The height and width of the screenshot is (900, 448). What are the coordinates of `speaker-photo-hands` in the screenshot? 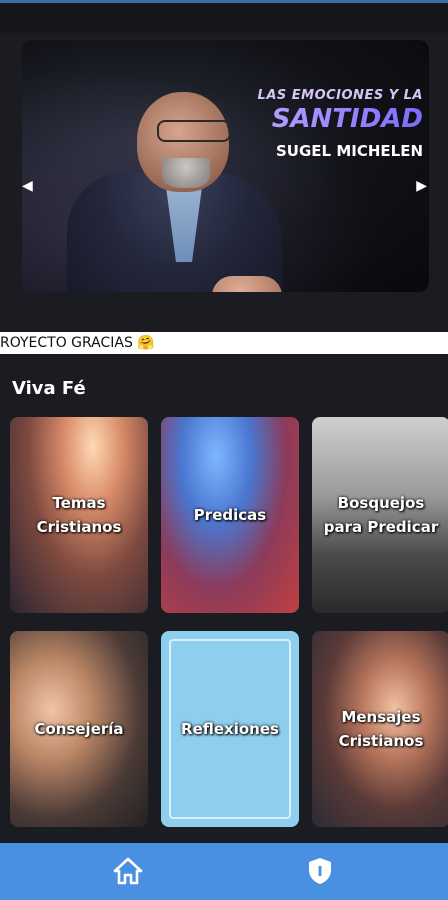 It's located at (247, 284).